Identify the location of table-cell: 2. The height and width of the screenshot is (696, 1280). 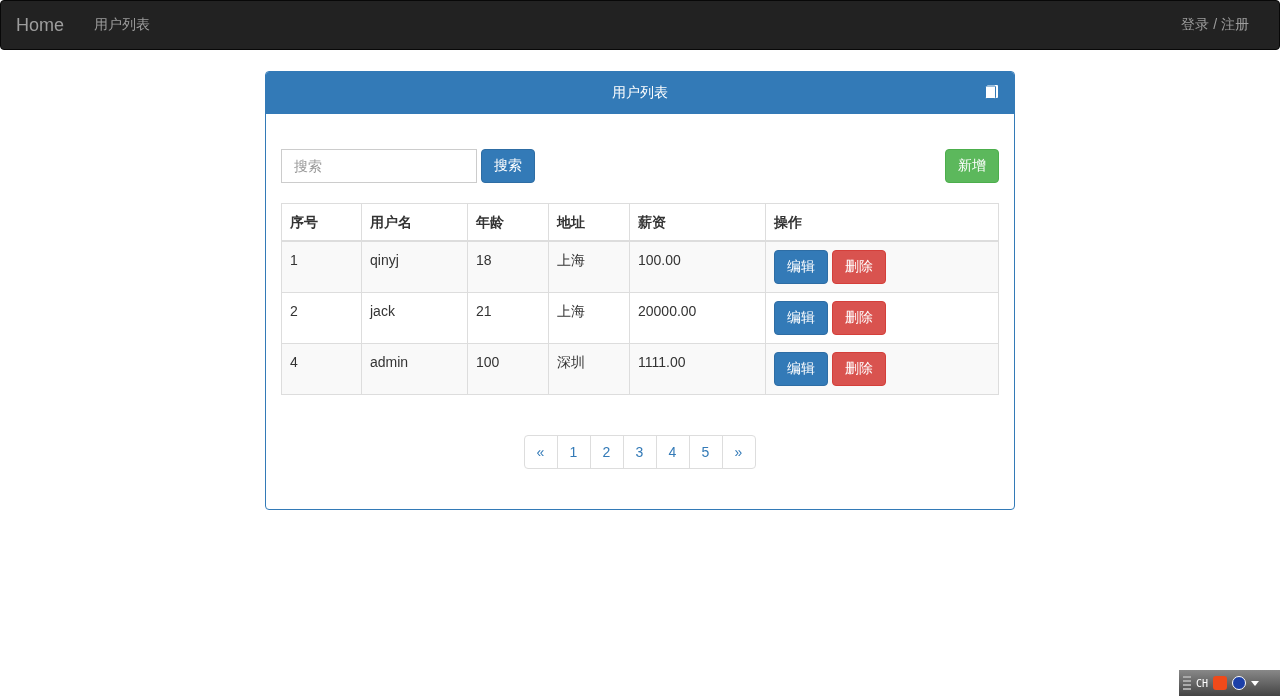
(321, 318).